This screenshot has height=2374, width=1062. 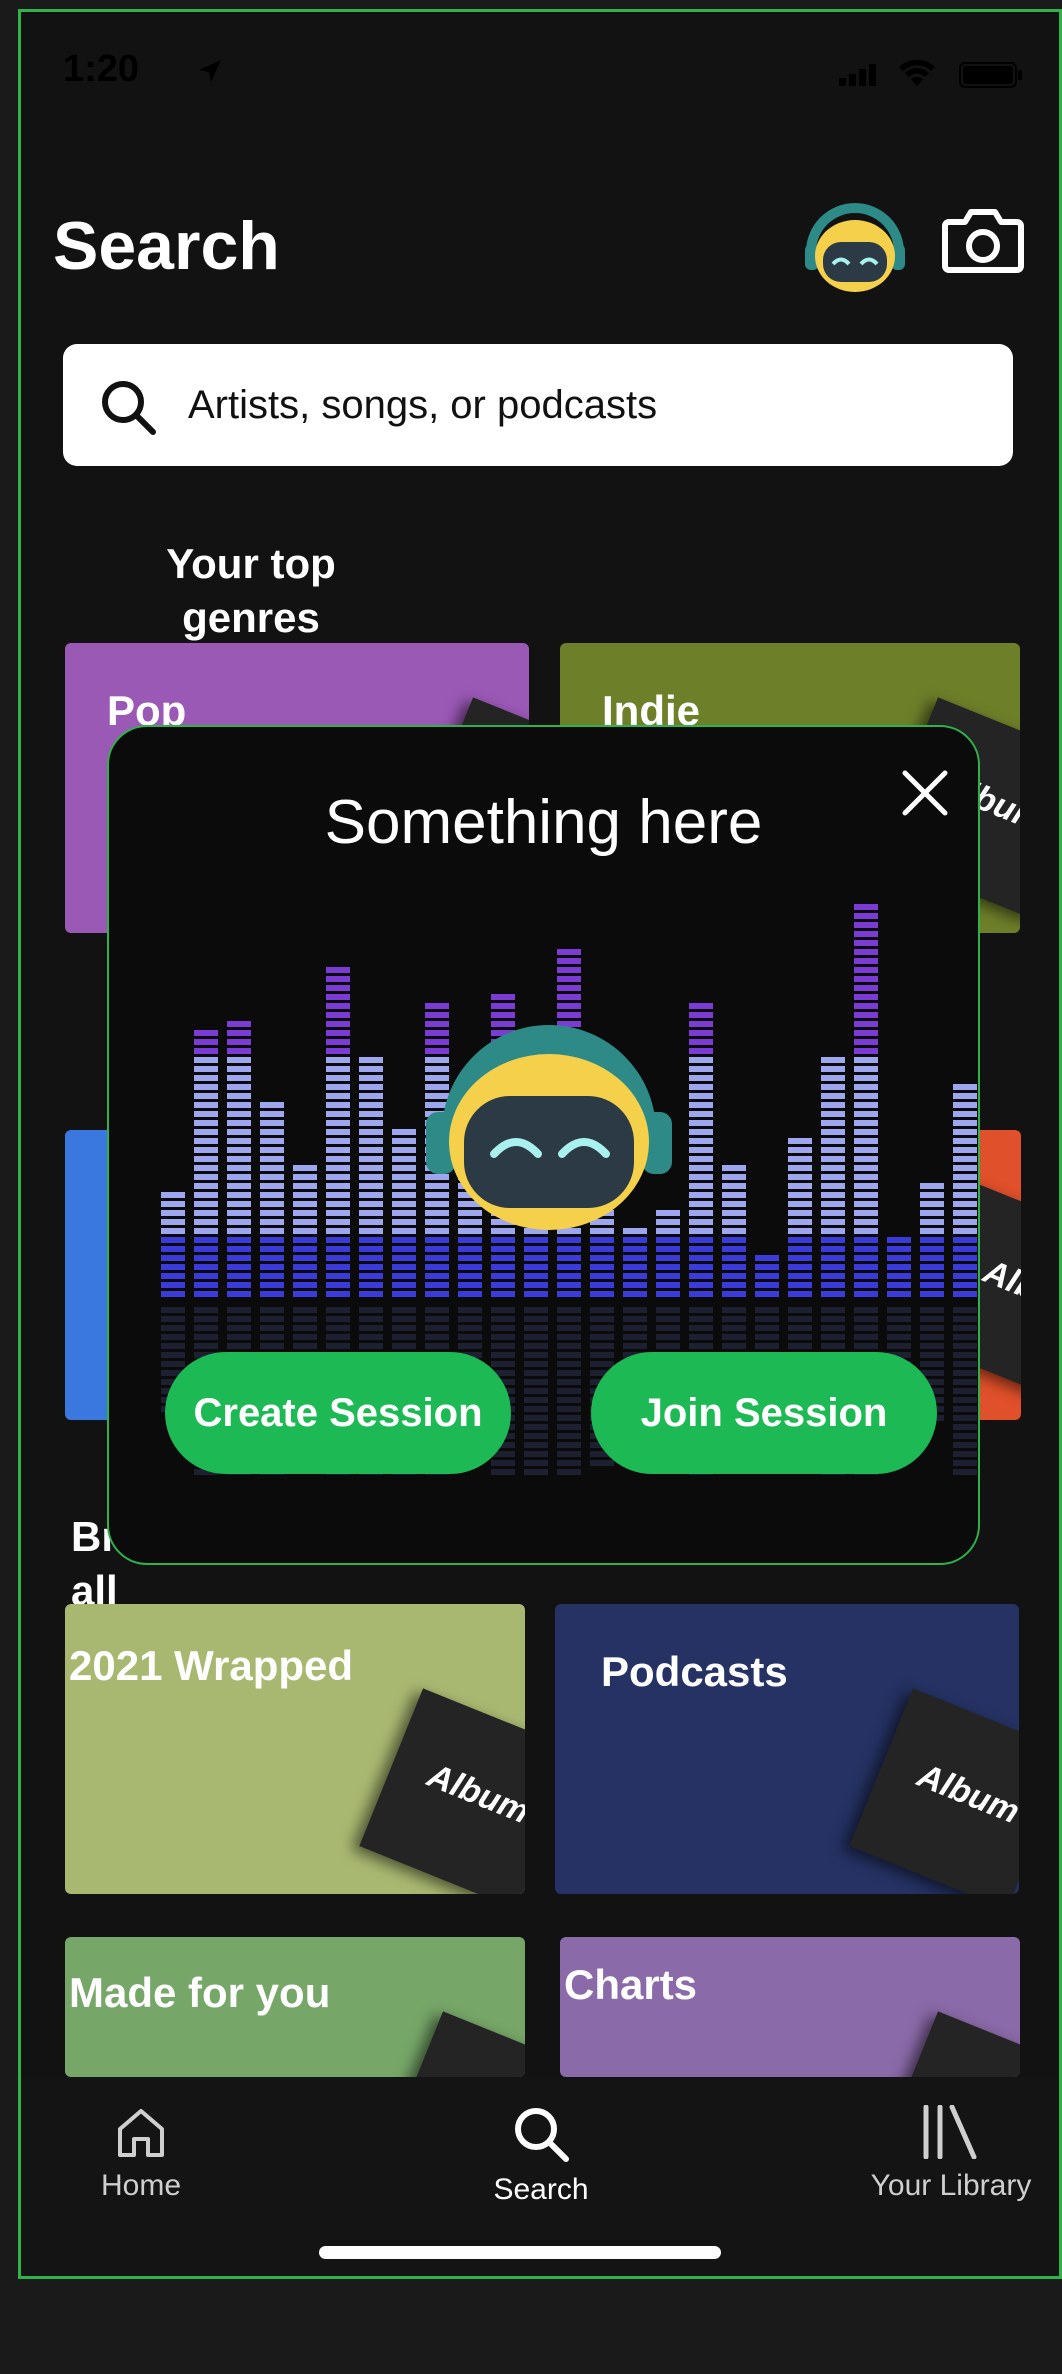 What do you see at coordinates (983, 240) in the screenshot?
I see `camera-icon` at bounding box center [983, 240].